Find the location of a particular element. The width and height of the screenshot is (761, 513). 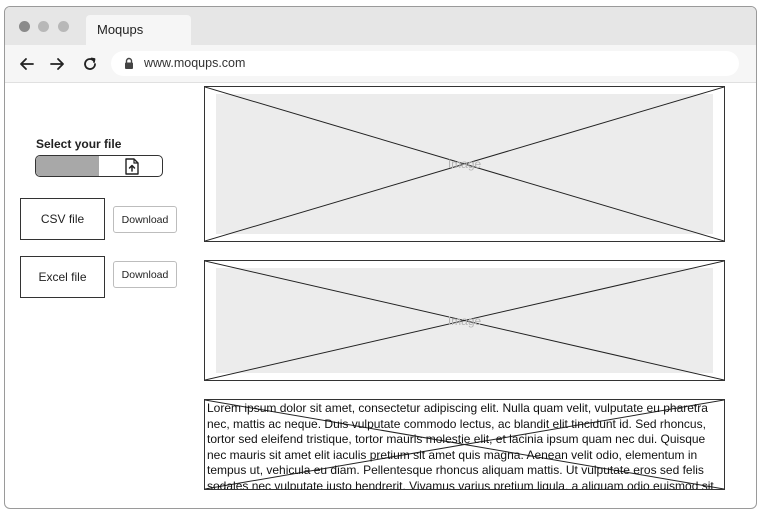

browser-tab: Moqups is located at coordinates (138, 30).